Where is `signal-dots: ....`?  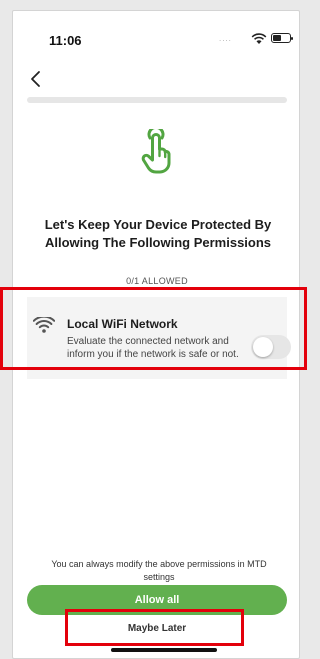
signal-dots: .... is located at coordinates (225, 38).